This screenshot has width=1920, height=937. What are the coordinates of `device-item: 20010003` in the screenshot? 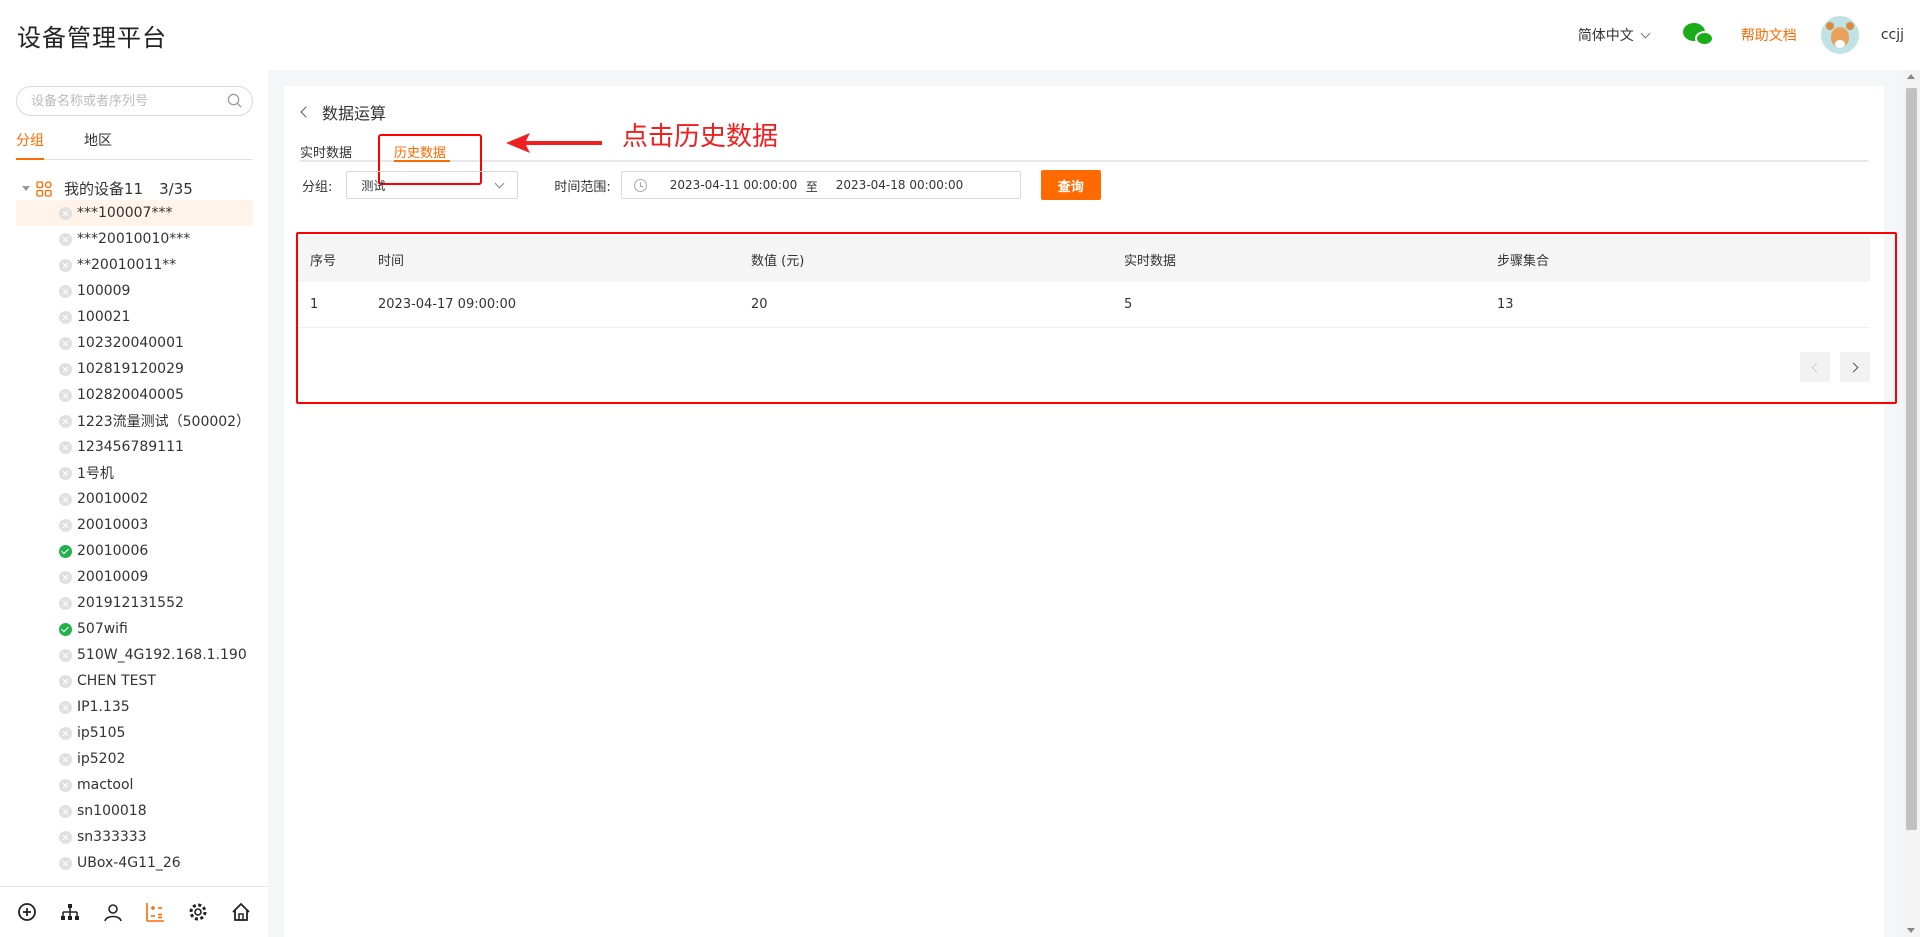 It's located at (134, 525).